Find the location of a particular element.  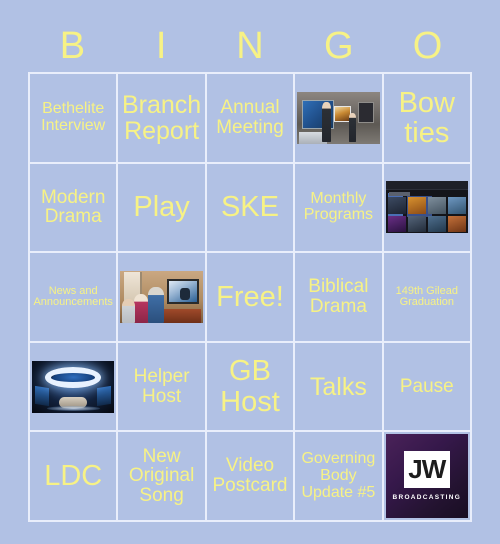

bingo-cell: GB Host is located at coordinates (251, 387).